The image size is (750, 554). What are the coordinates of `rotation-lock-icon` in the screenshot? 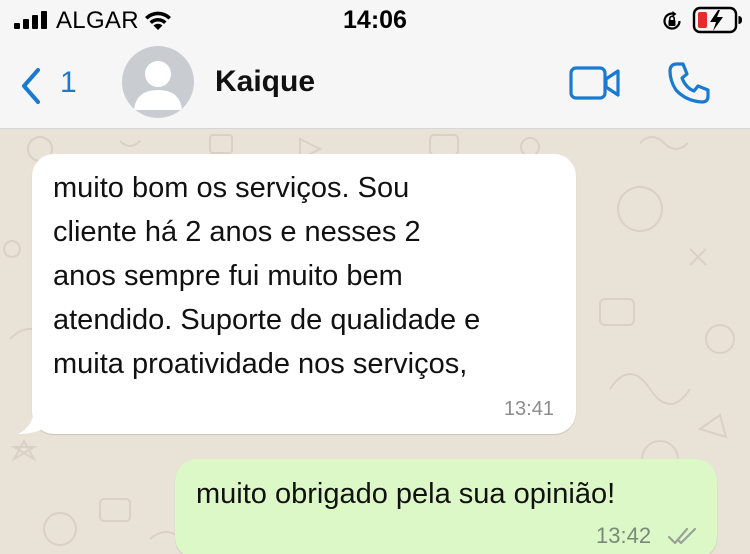 It's located at (672, 20).